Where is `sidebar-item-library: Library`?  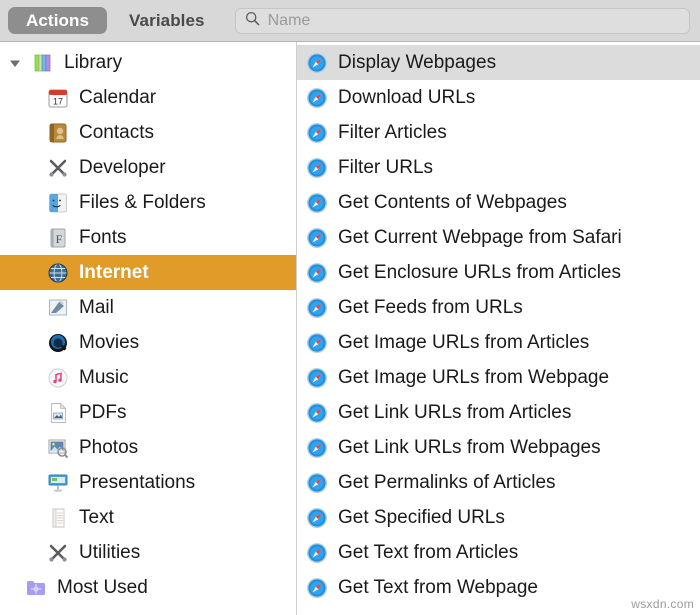 sidebar-item-library: Library is located at coordinates (148, 62).